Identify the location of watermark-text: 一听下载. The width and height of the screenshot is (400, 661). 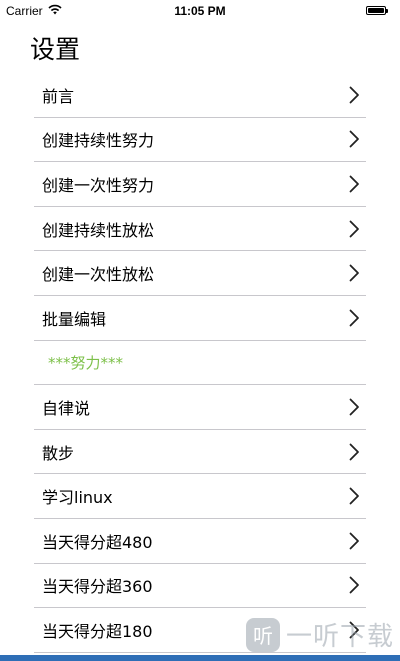
(339, 637).